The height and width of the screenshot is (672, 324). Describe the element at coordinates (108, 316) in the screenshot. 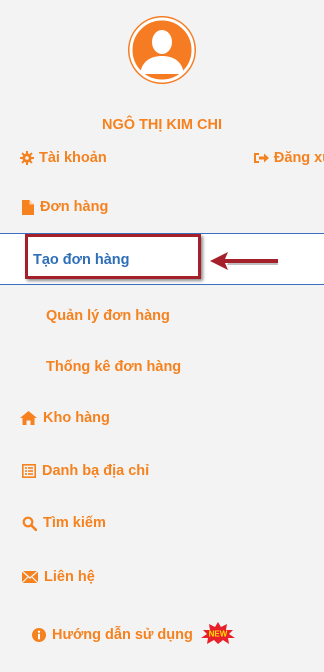

I see `submenu-item-manage-orders: Quản lý đơn hàng` at that location.